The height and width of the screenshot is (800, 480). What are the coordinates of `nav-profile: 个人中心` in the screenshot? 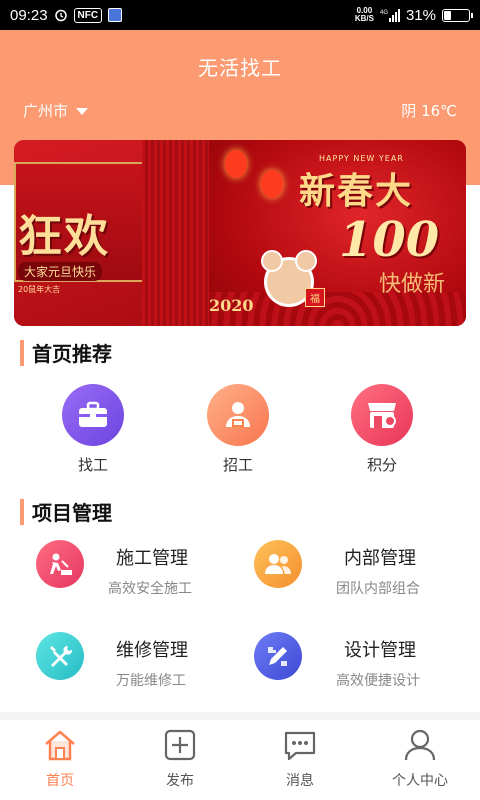 It's located at (420, 760).